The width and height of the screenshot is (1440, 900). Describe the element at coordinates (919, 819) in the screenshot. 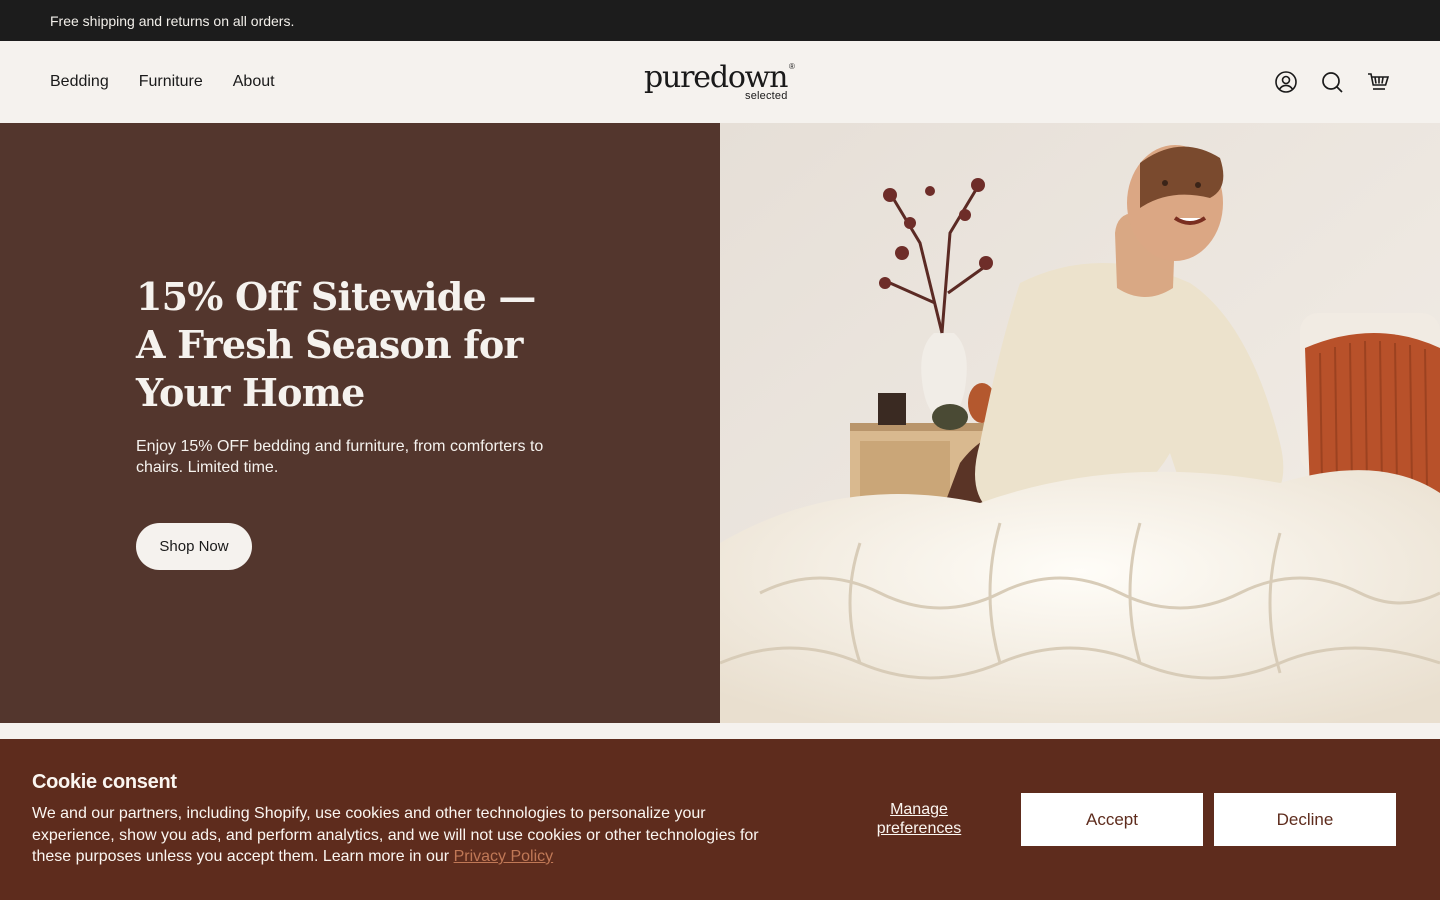

I see `manage-preferences-link: Manage preferences` at that location.